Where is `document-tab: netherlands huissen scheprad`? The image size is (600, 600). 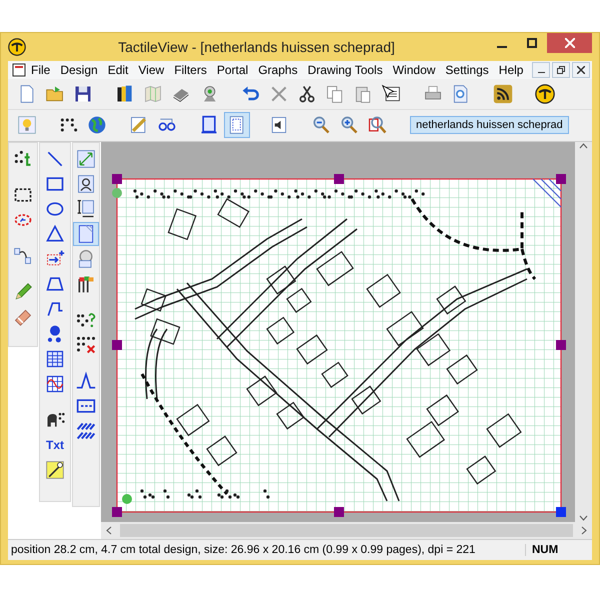 document-tab: netherlands huissen scheprad is located at coordinates (489, 125).